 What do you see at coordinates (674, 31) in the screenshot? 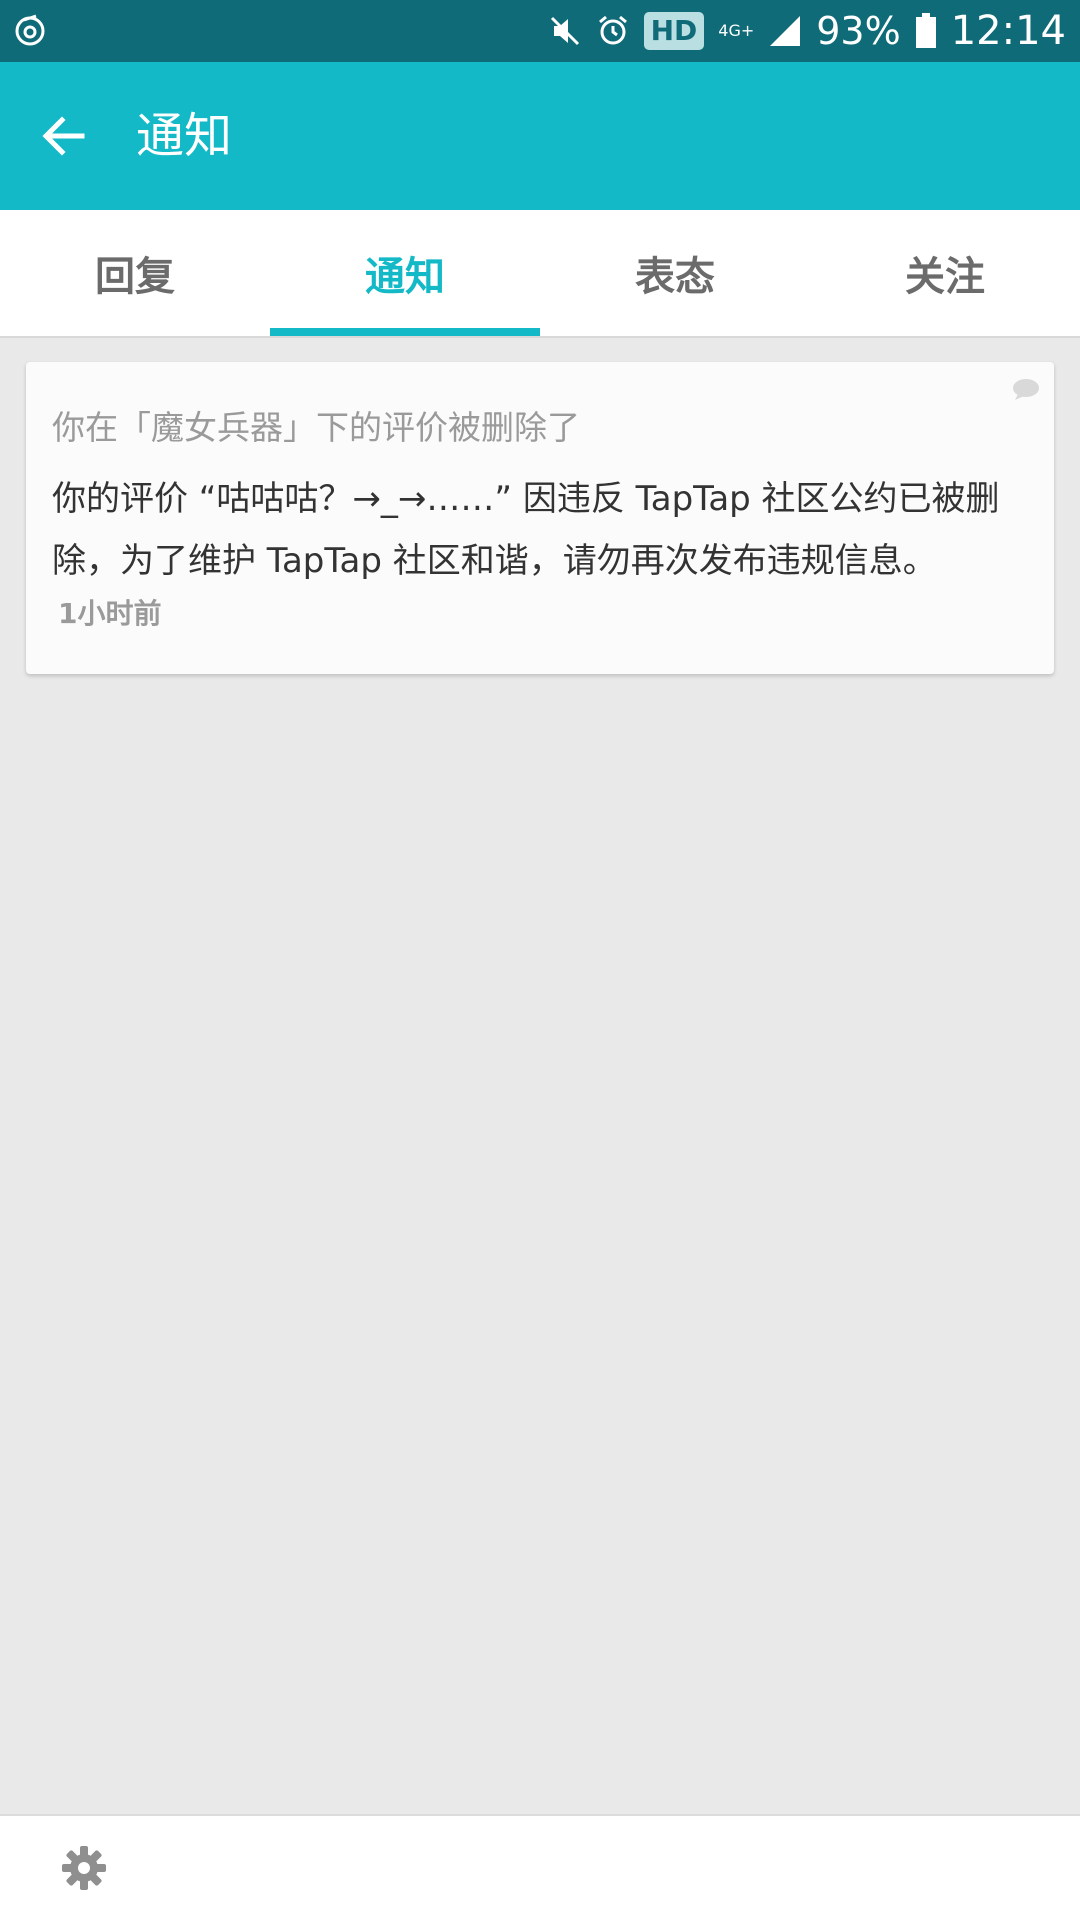
I see `hd-badge: HD` at bounding box center [674, 31].